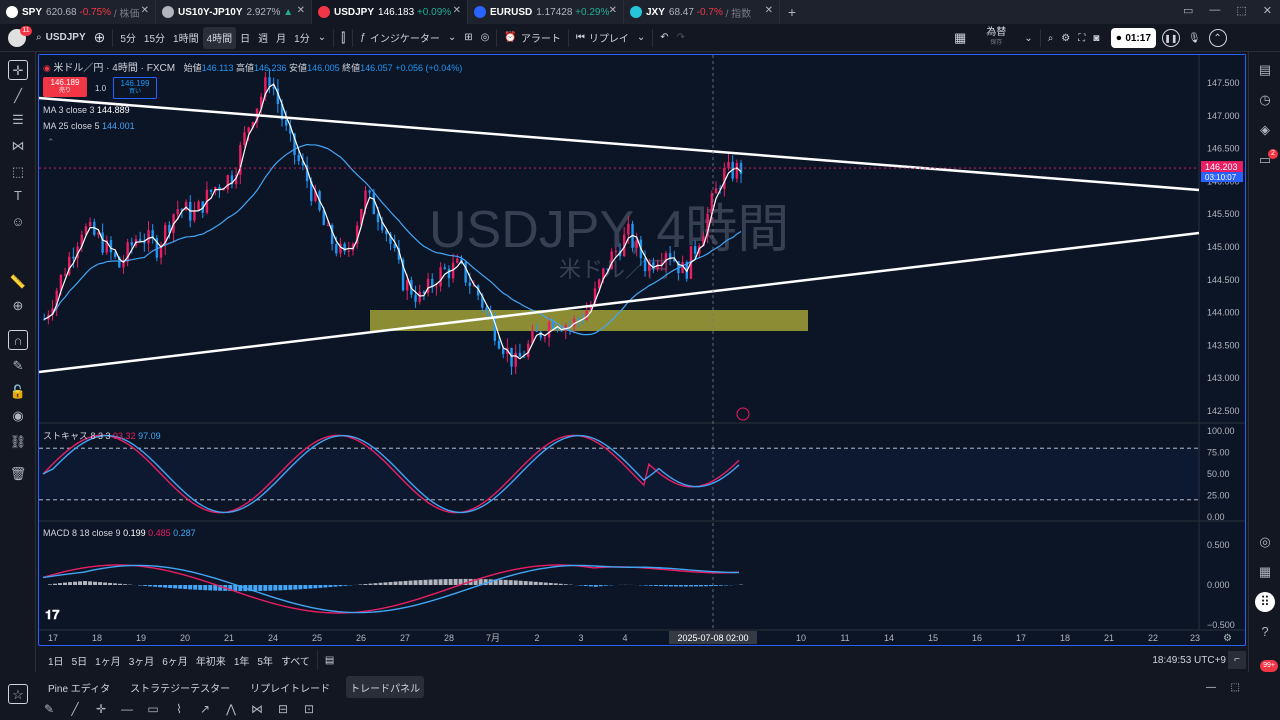  I want to click on trash-icon: 🗑, so click(18, 474).